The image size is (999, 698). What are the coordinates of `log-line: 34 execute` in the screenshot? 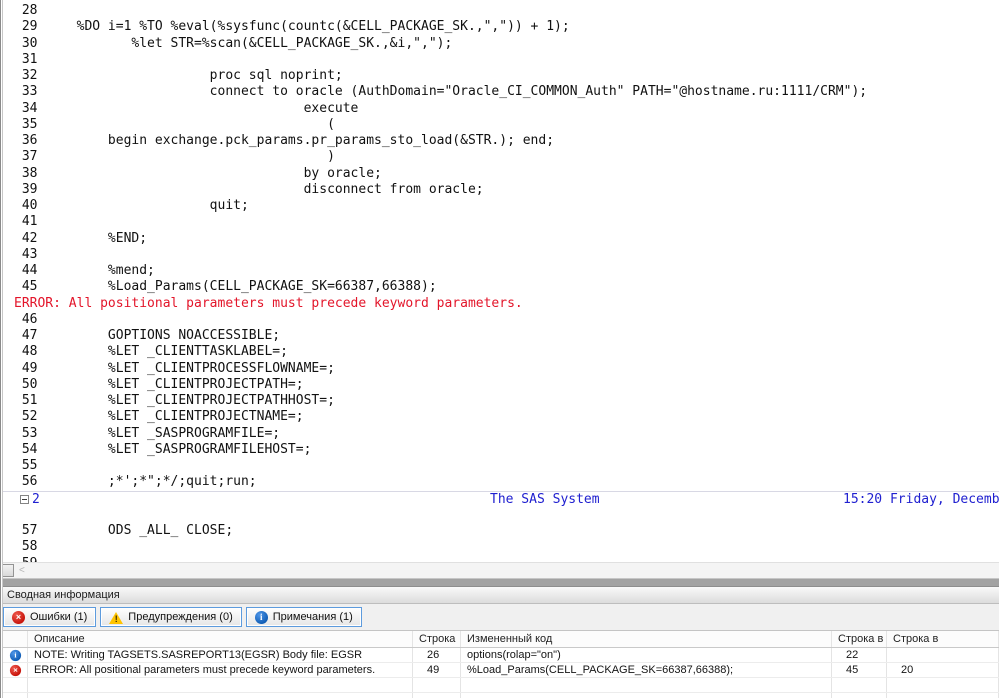 It's located at (186, 108).